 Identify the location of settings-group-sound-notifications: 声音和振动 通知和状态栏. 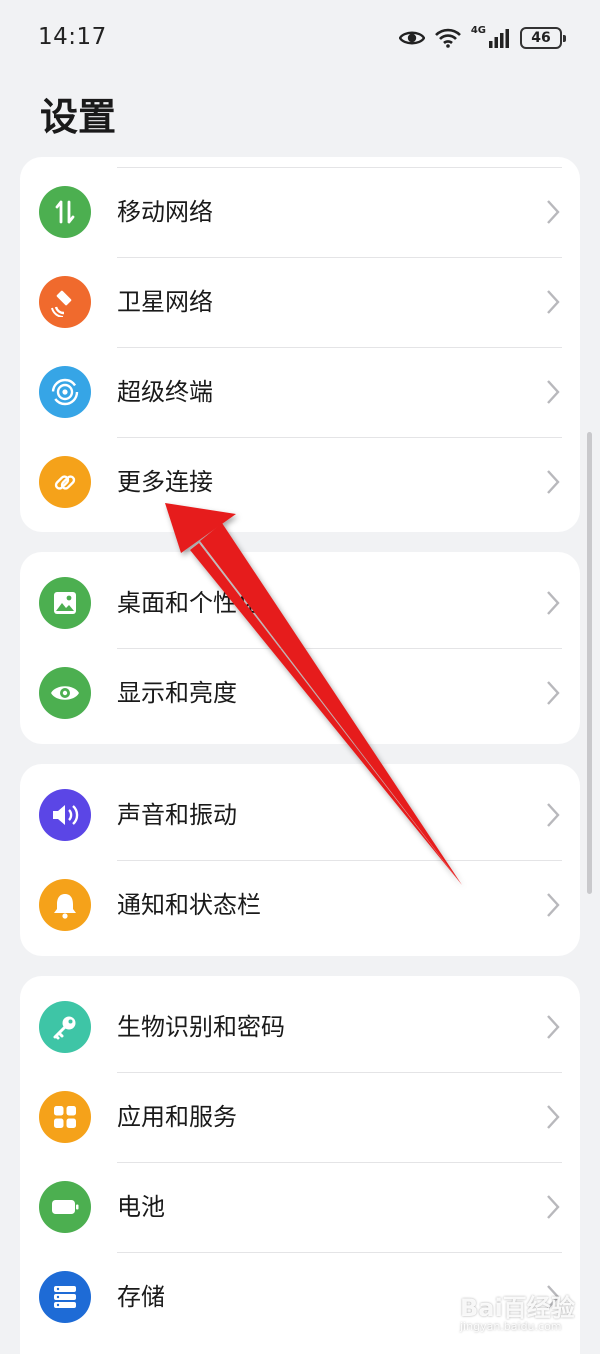
(300, 860).